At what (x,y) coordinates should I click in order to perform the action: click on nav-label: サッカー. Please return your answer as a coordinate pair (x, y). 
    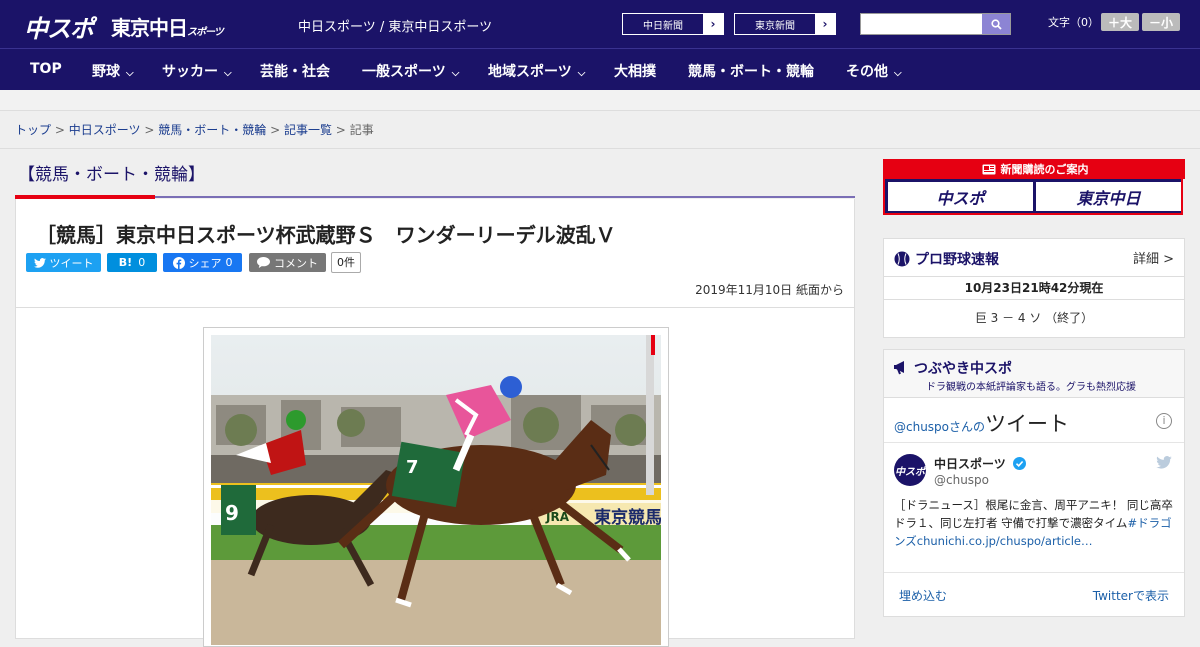
    Looking at the image, I should click on (190, 72).